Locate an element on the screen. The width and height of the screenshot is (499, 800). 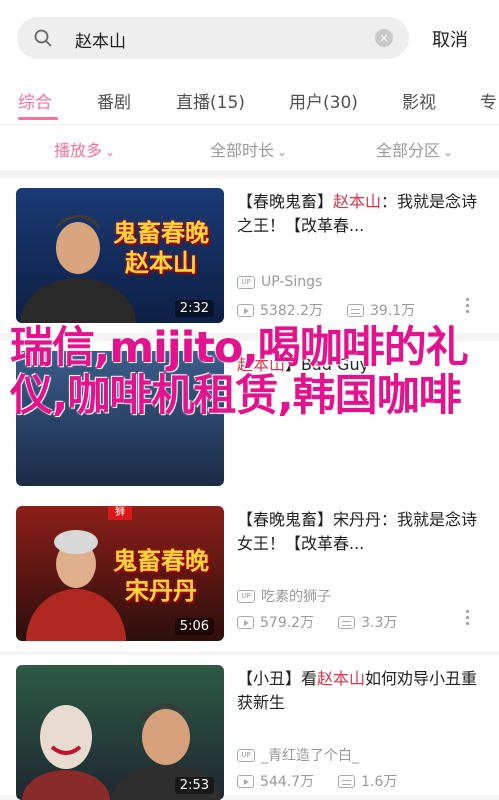
video-thumbnail: 狮 鬼畜春晚 宋丹丹 5:06 is located at coordinates (120, 573).